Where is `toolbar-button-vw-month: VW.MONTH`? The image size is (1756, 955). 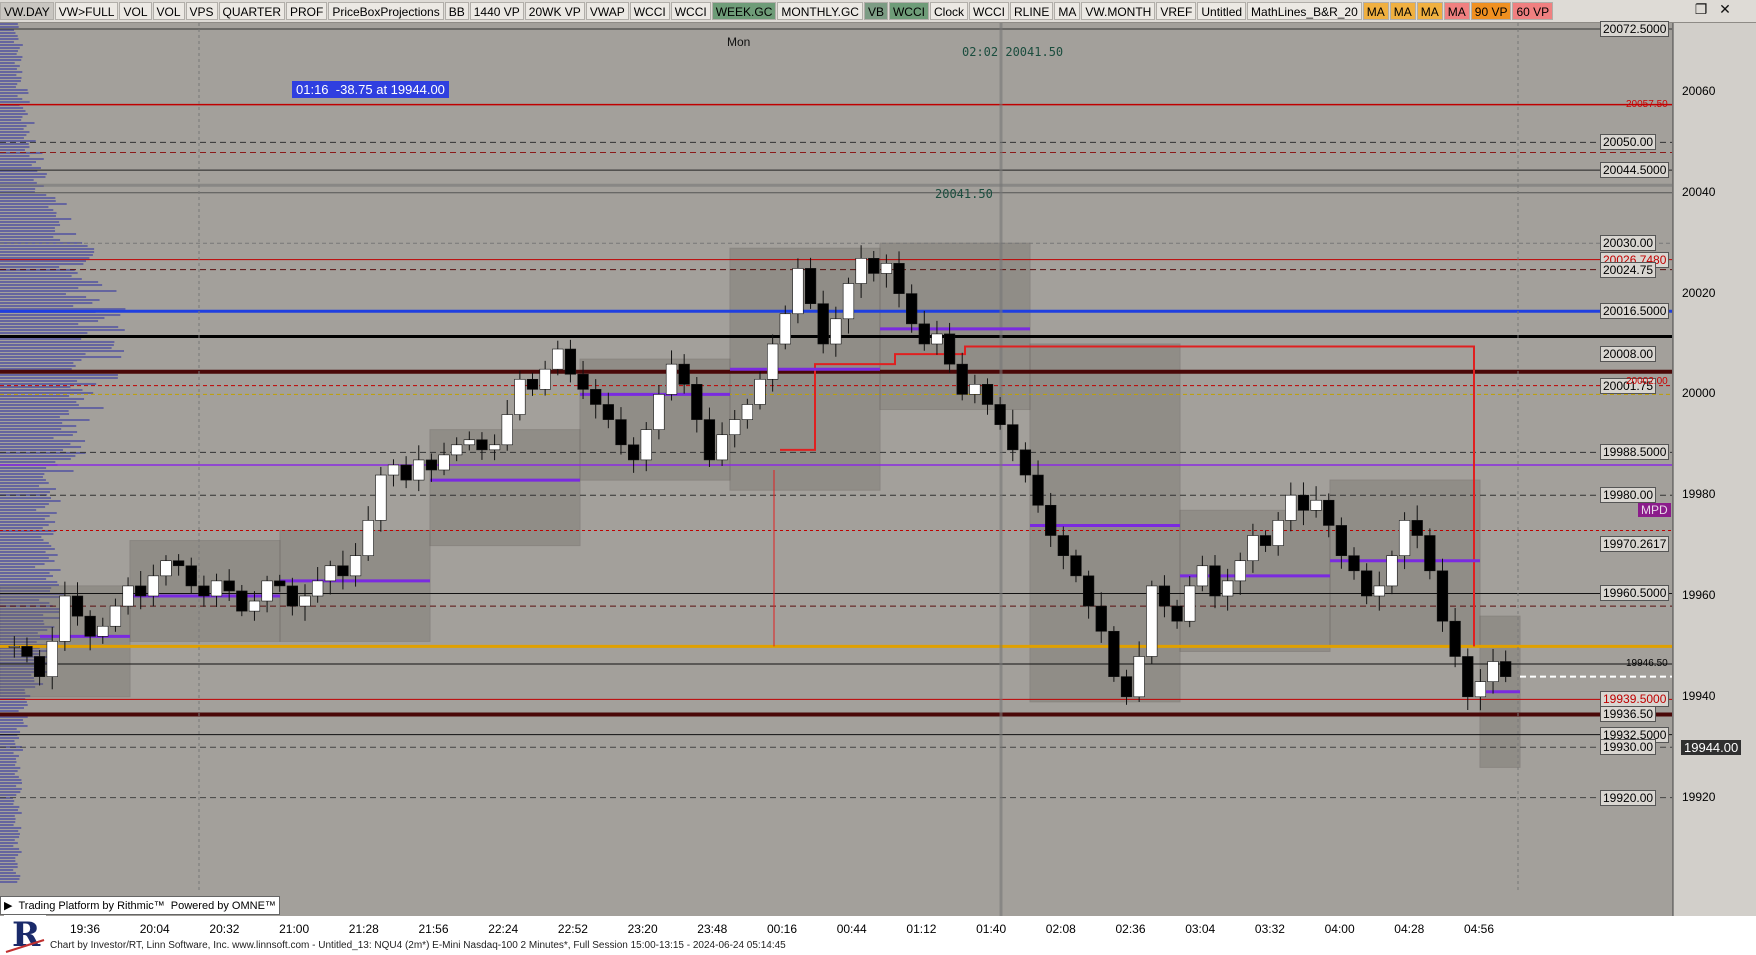
toolbar-button-vw-month: VW.MONTH is located at coordinates (1118, 11).